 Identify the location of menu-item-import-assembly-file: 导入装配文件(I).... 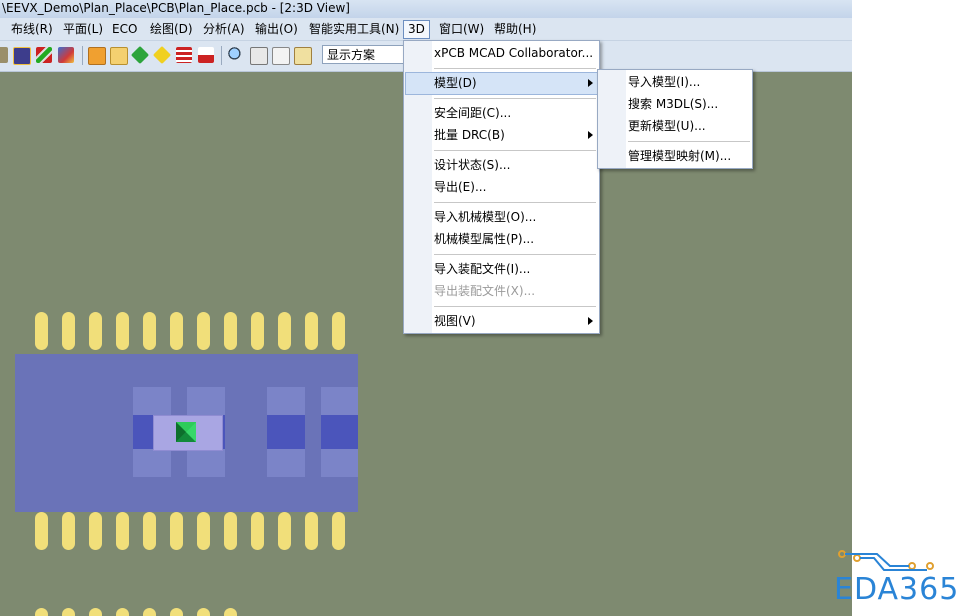
(482, 269).